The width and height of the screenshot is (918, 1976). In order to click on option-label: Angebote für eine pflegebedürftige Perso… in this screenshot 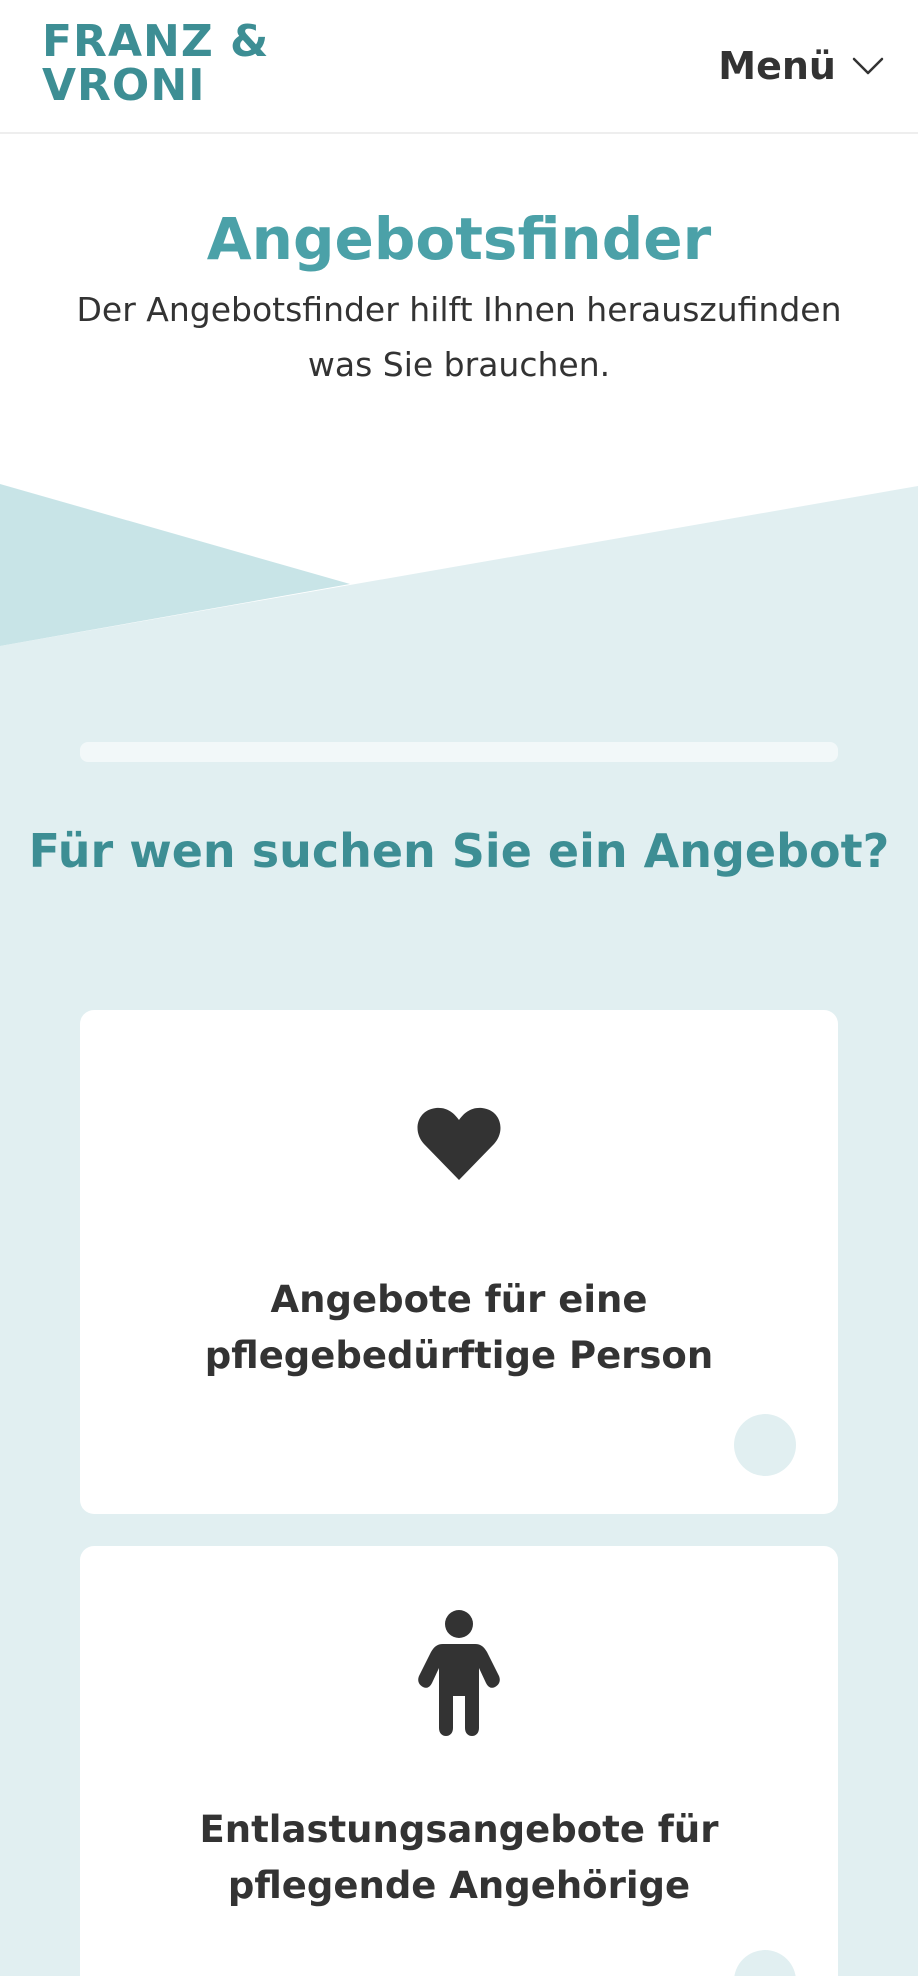, I will do `click(459, 1327)`.